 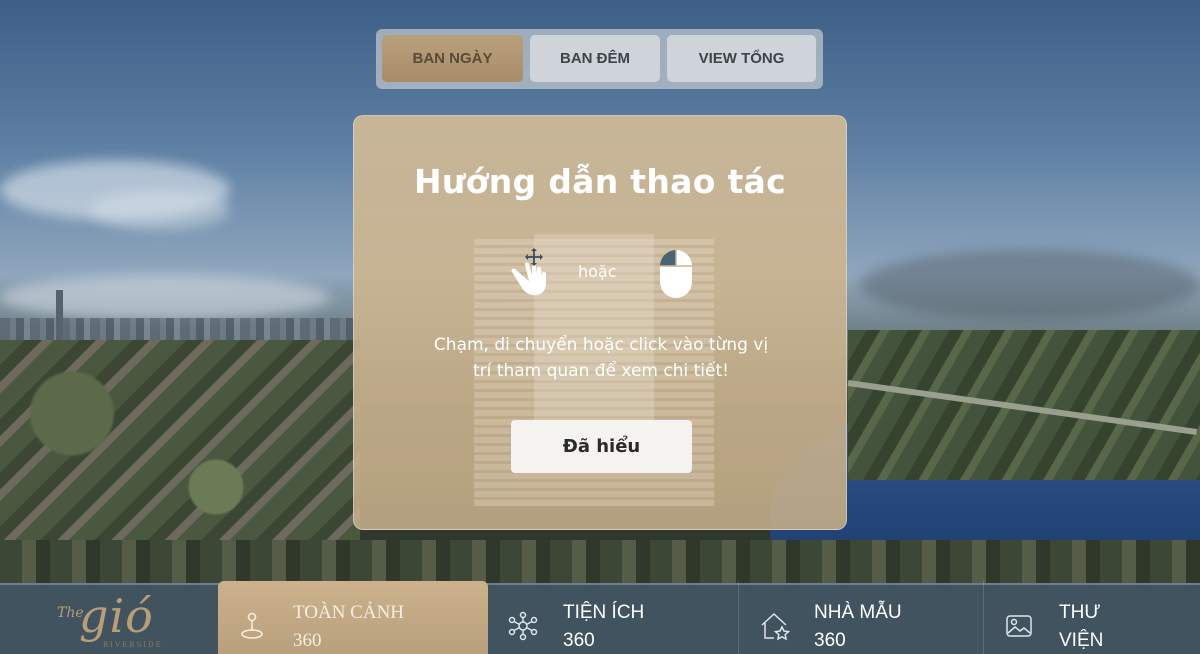 What do you see at coordinates (741, 58) in the screenshot?
I see `tab-view-tong: VIEW TỔNG` at bounding box center [741, 58].